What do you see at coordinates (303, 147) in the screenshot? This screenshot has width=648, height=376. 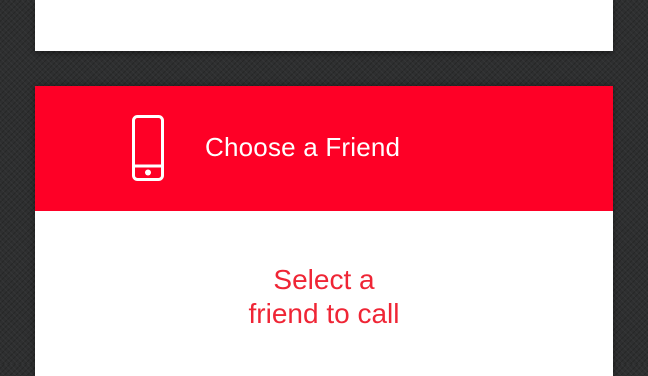 I see `header-title: Choose a Friend` at bounding box center [303, 147].